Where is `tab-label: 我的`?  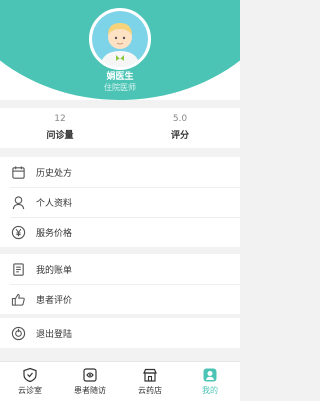 tab-label: 我的 is located at coordinates (210, 390).